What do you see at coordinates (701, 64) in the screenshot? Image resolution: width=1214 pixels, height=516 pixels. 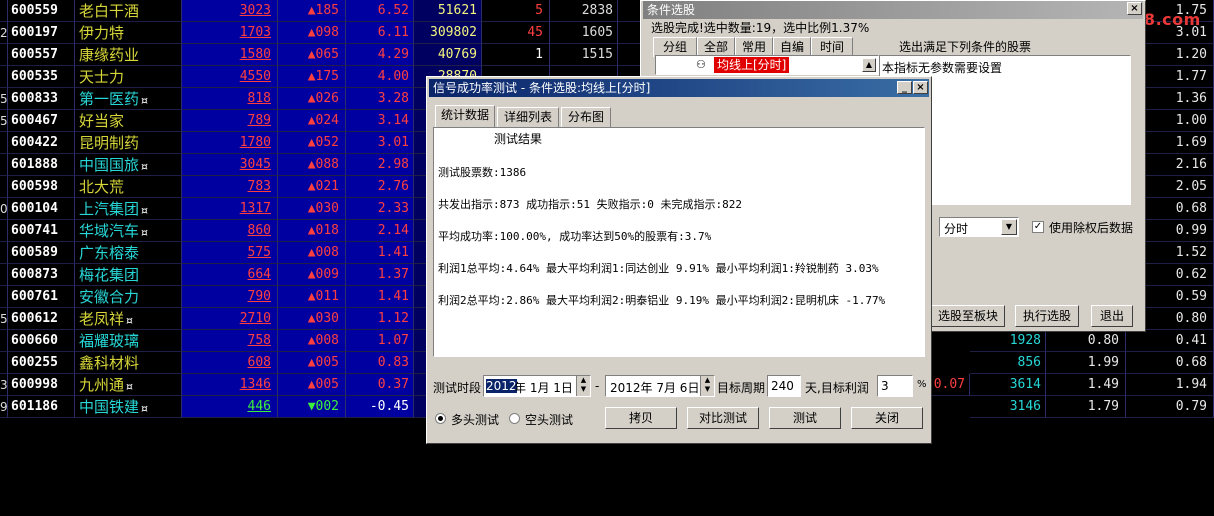 I see `binoculars-icon: ⚇` at bounding box center [701, 64].